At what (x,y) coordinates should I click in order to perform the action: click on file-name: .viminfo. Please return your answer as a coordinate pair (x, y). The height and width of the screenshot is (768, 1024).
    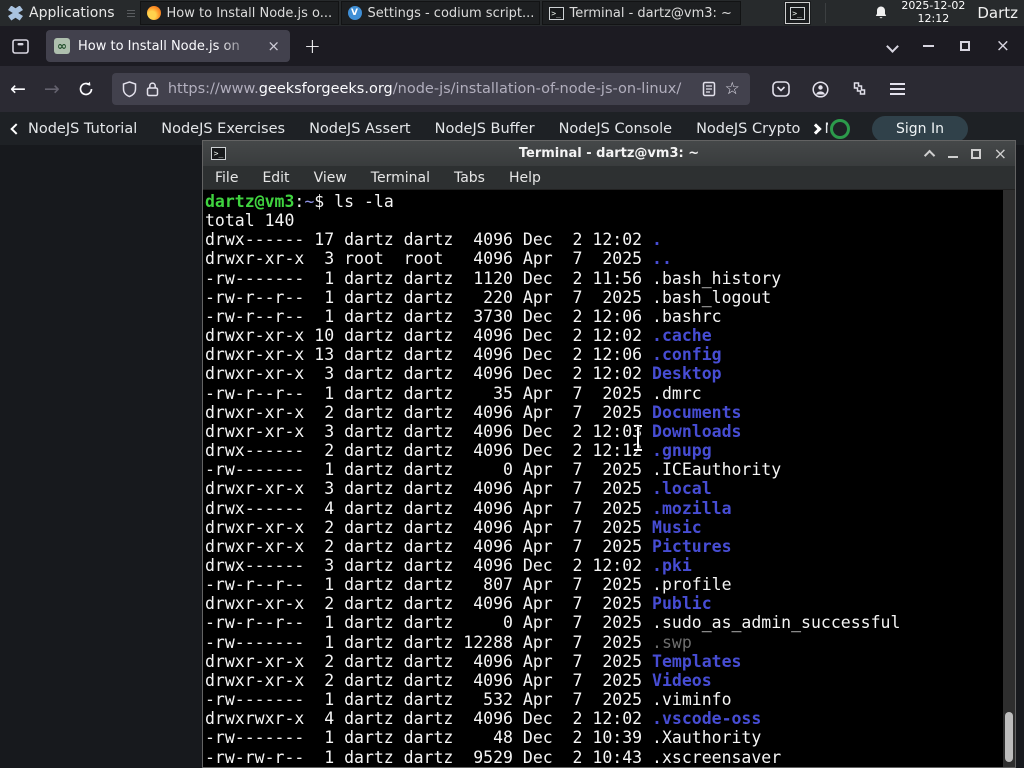
    Looking at the image, I should click on (692, 700).